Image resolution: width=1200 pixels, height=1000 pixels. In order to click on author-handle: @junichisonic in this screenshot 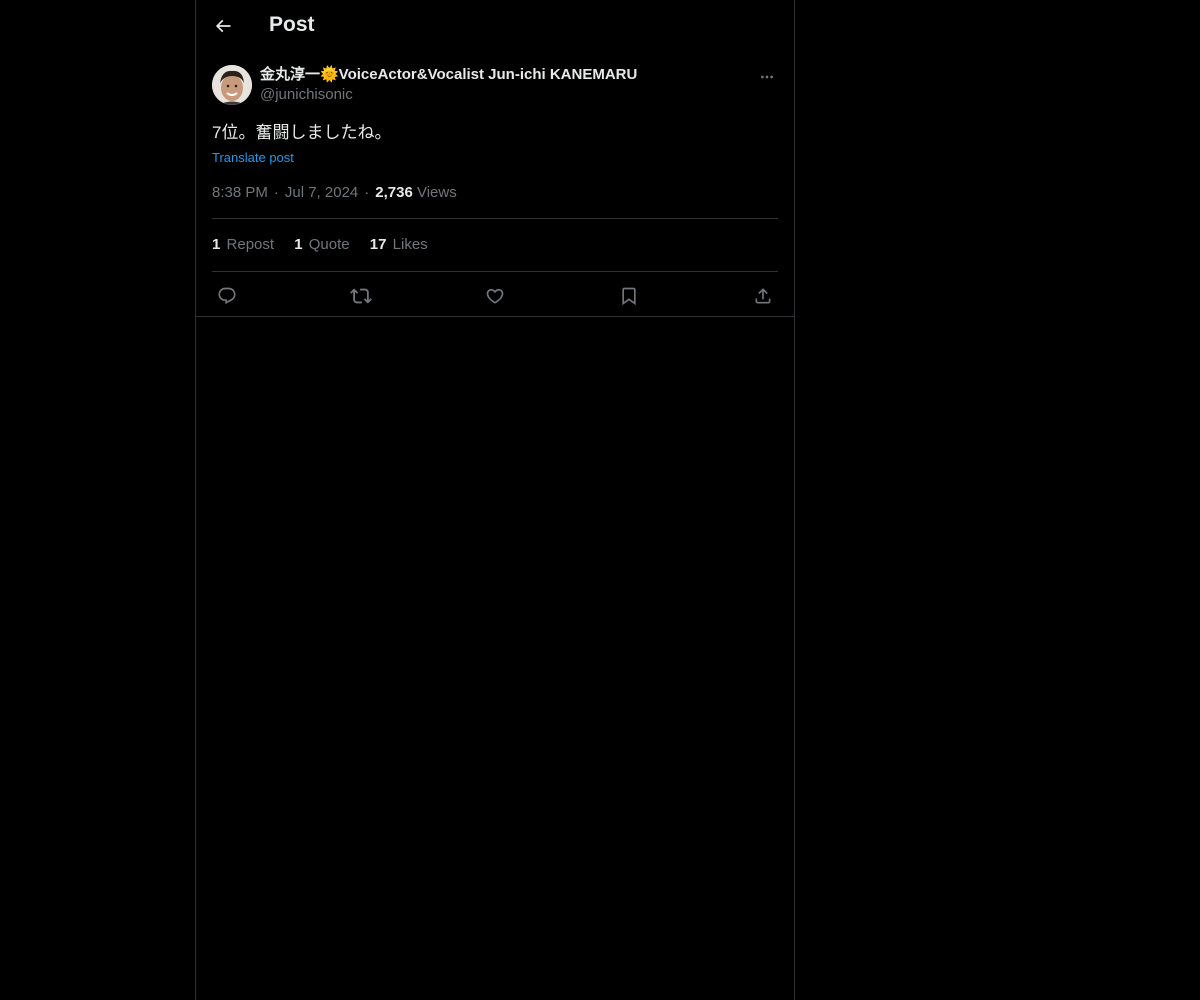, I will do `click(448, 95)`.